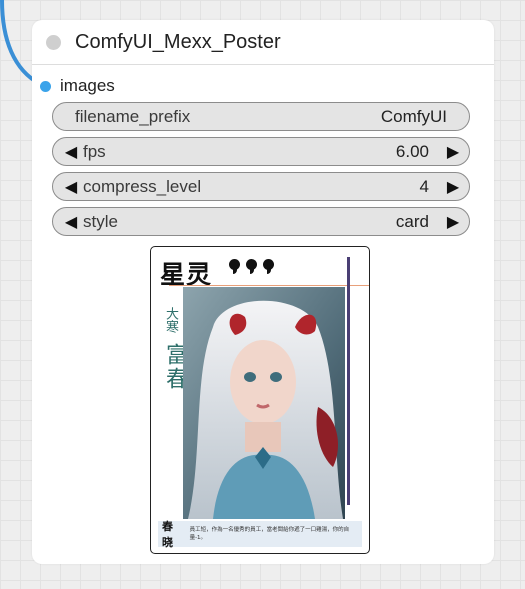 The height and width of the screenshot is (589, 525). What do you see at coordinates (71, 152) in the screenshot?
I see `fps-decrement-icon: ◀` at bounding box center [71, 152].